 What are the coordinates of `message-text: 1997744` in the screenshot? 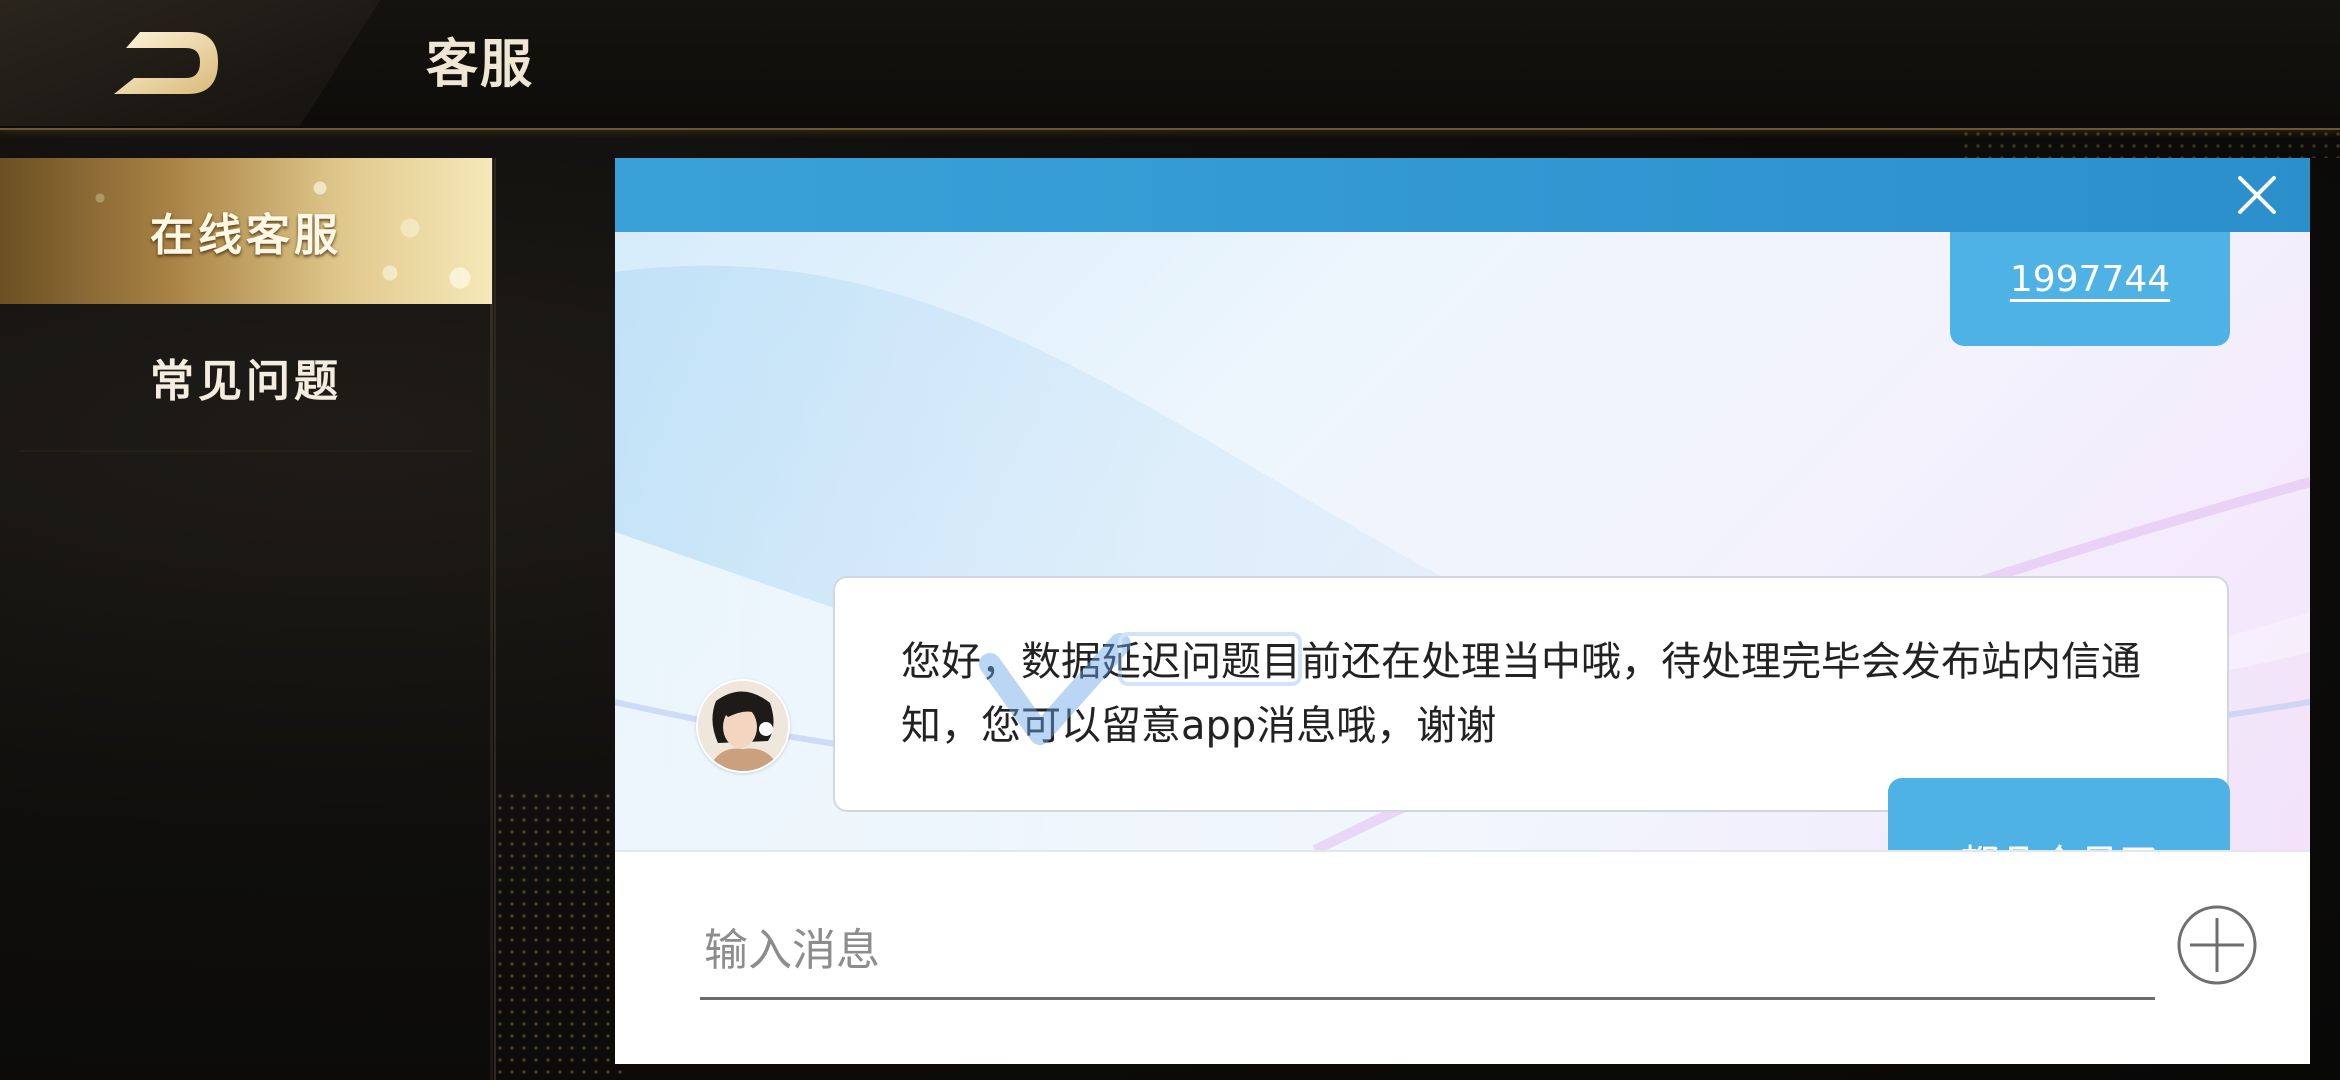 It's located at (2090, 279).